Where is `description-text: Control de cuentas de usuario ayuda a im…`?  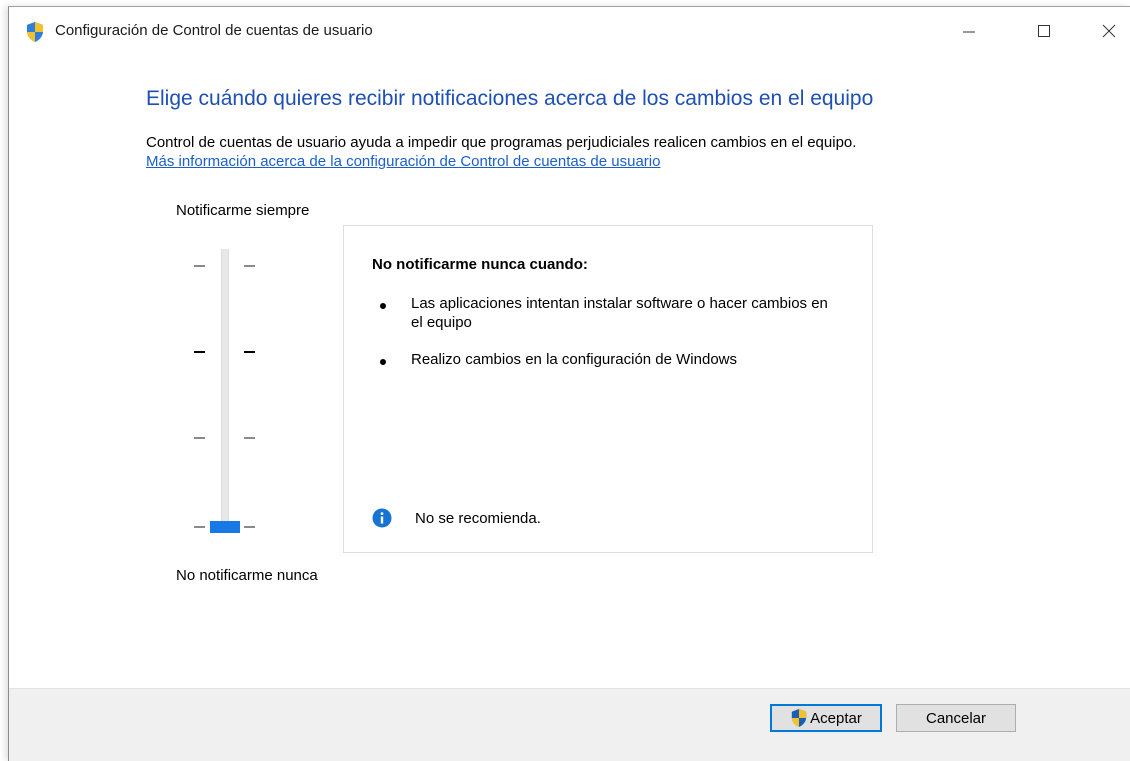 description-text: Control de cuentas de usuario ayuda a im… is located at coordinates (501, 142).